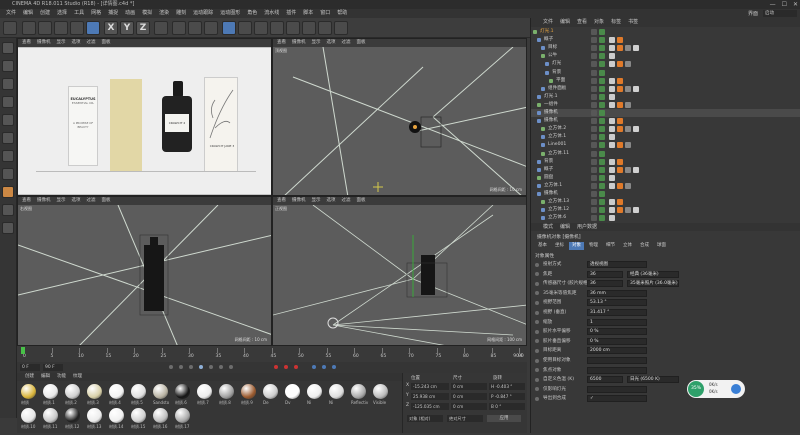 This screenshot has height=435, width=800. Describe the element at coordinates (548, 22) in the screenshot. I see `object-menu-item: 文件` at that location.